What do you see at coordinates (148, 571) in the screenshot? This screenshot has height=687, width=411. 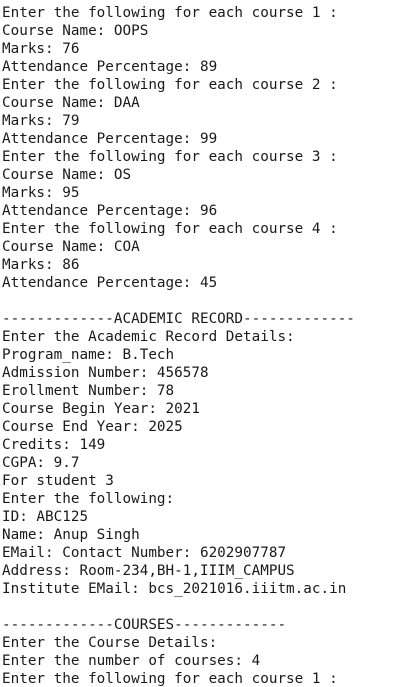 I see `terminal-line: Address: Room-234,BH-1,IIIM_CAMPUS` at bounding box center [148, 571].